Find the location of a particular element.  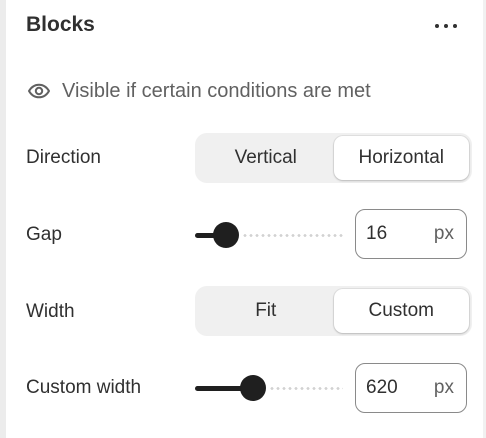

custom-width-slider is located at coordinates (269, 388).